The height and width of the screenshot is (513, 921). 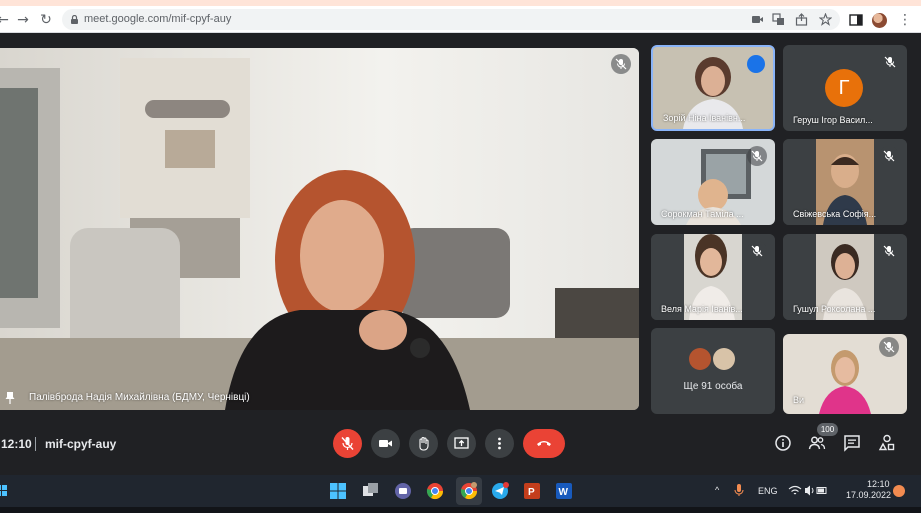 I want to click on main-muted-indicator, so click(x=621, y=64).